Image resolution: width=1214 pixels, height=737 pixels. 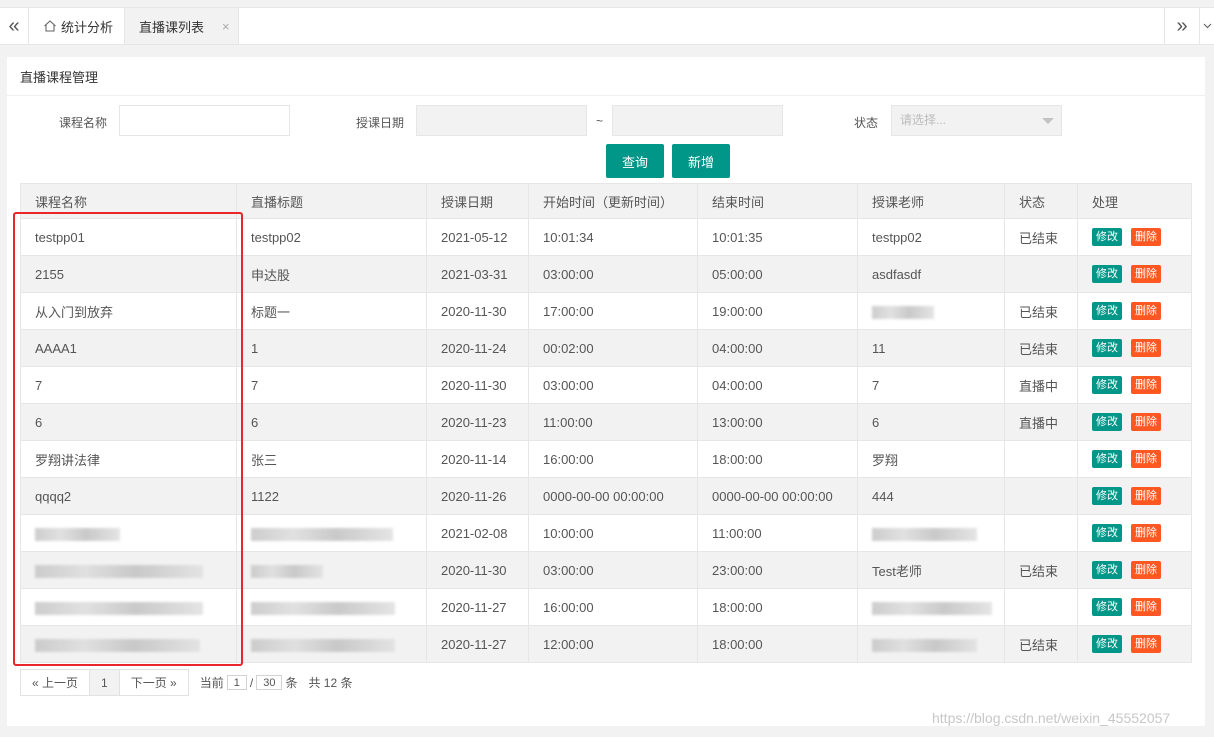 What do you see at coordinates (1041, 201) in the screenshot?
I see `column-header: 状态` at bounding box center [1041, 201].